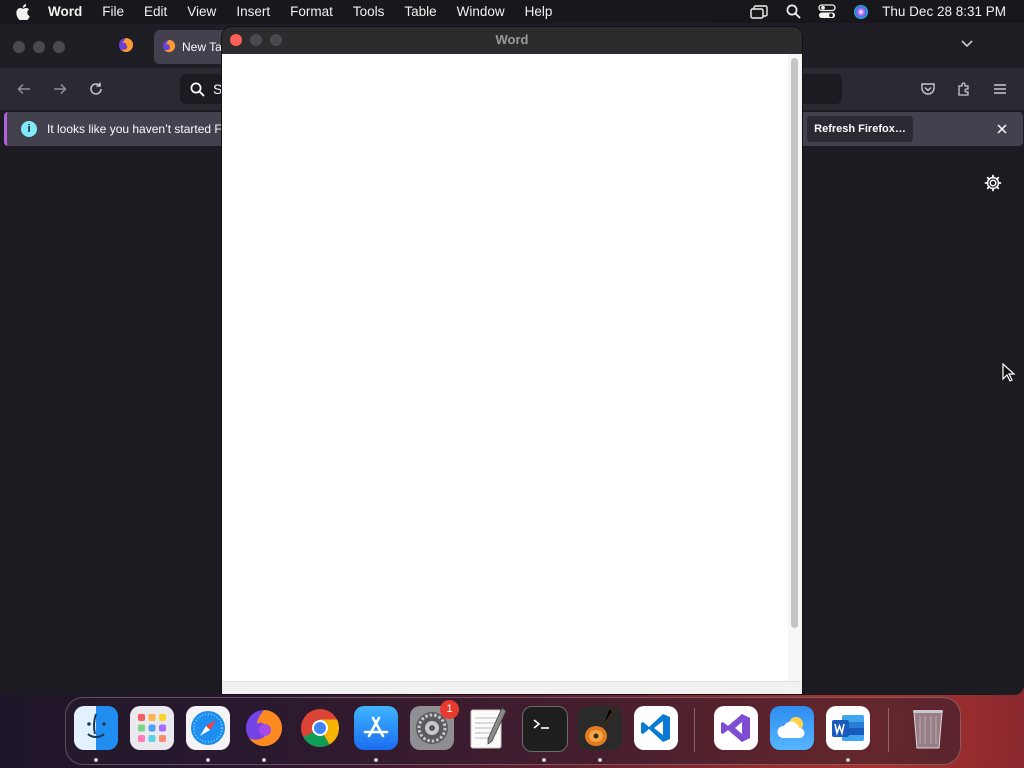  What do you see at coordinates (539, 11) in the screenshot?
I see `menu-help: Help` at bounding box center [539, 11].